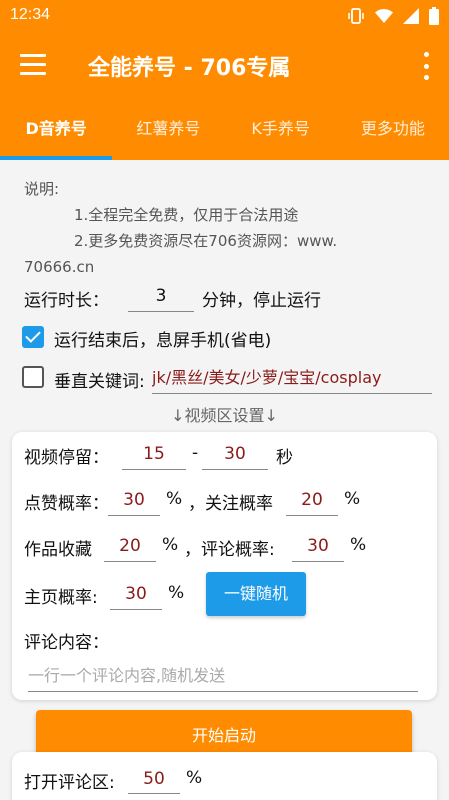 The height and width of the screenshot is (800, 449). What do you see at coordinates (66, 643) in the screenshot?
I see `comment-content-label: 评论内容：` at bounding box center [66, 643].